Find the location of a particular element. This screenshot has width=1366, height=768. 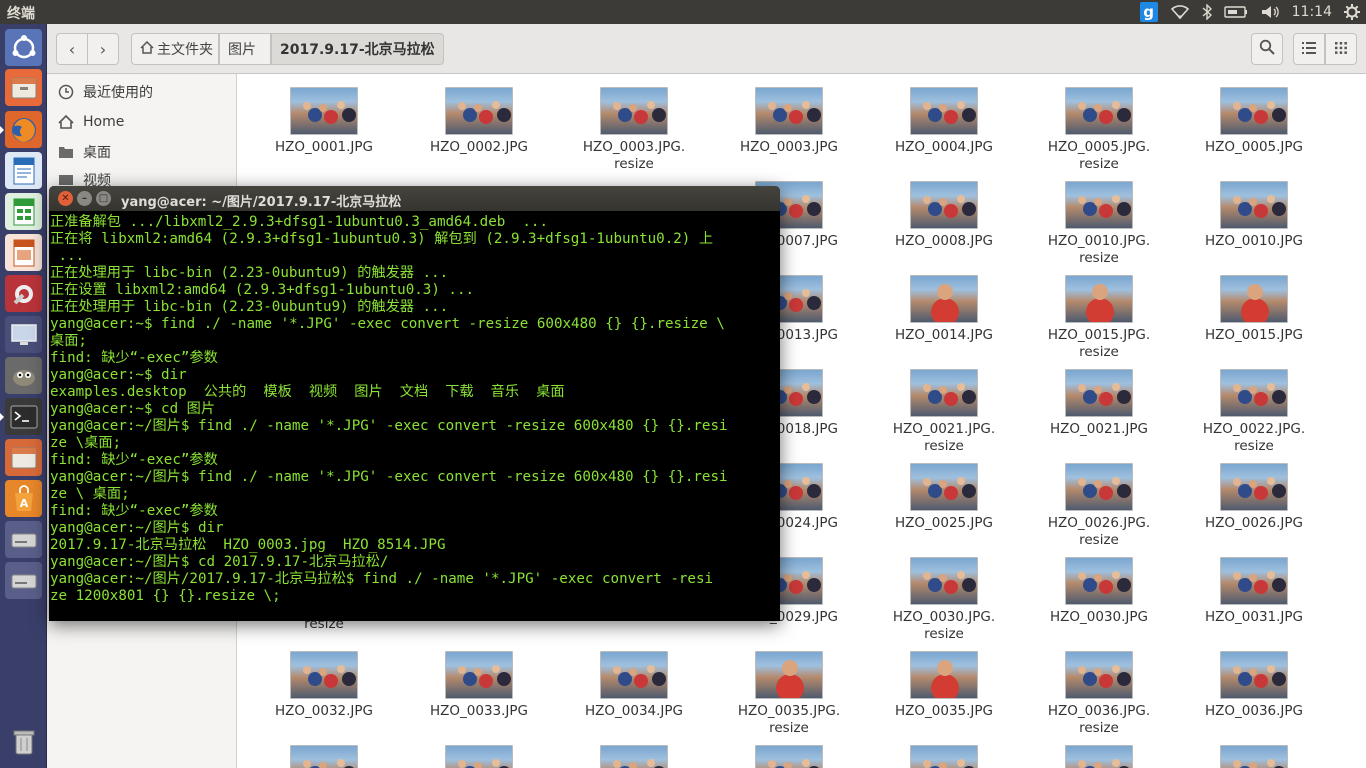

close-icon: ✕ is located at coordinates (65, 198).